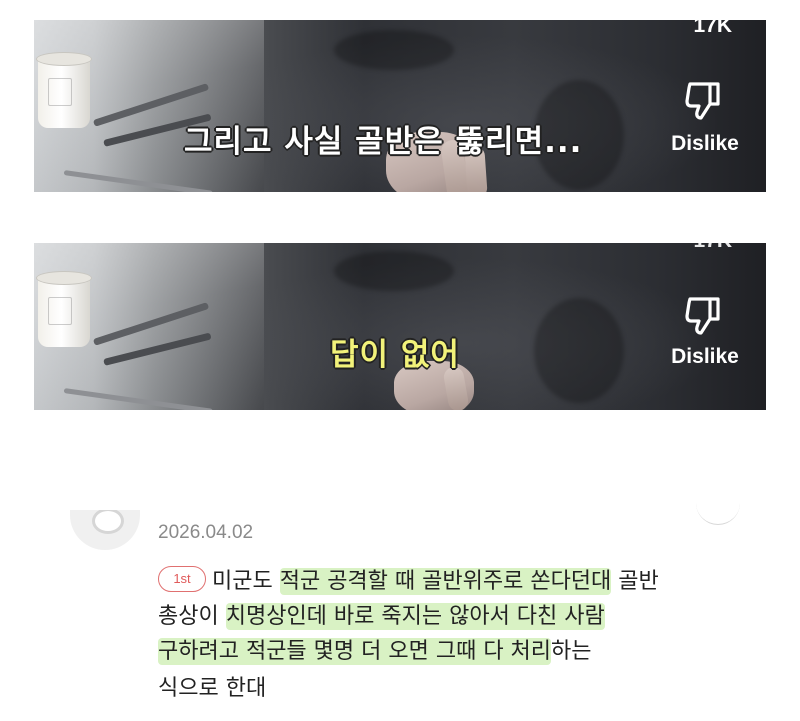  I want to click on comment-line-3: 구하려고 적군들 몇명 더 오면 그때 다 처리하는, so click(375, 651).